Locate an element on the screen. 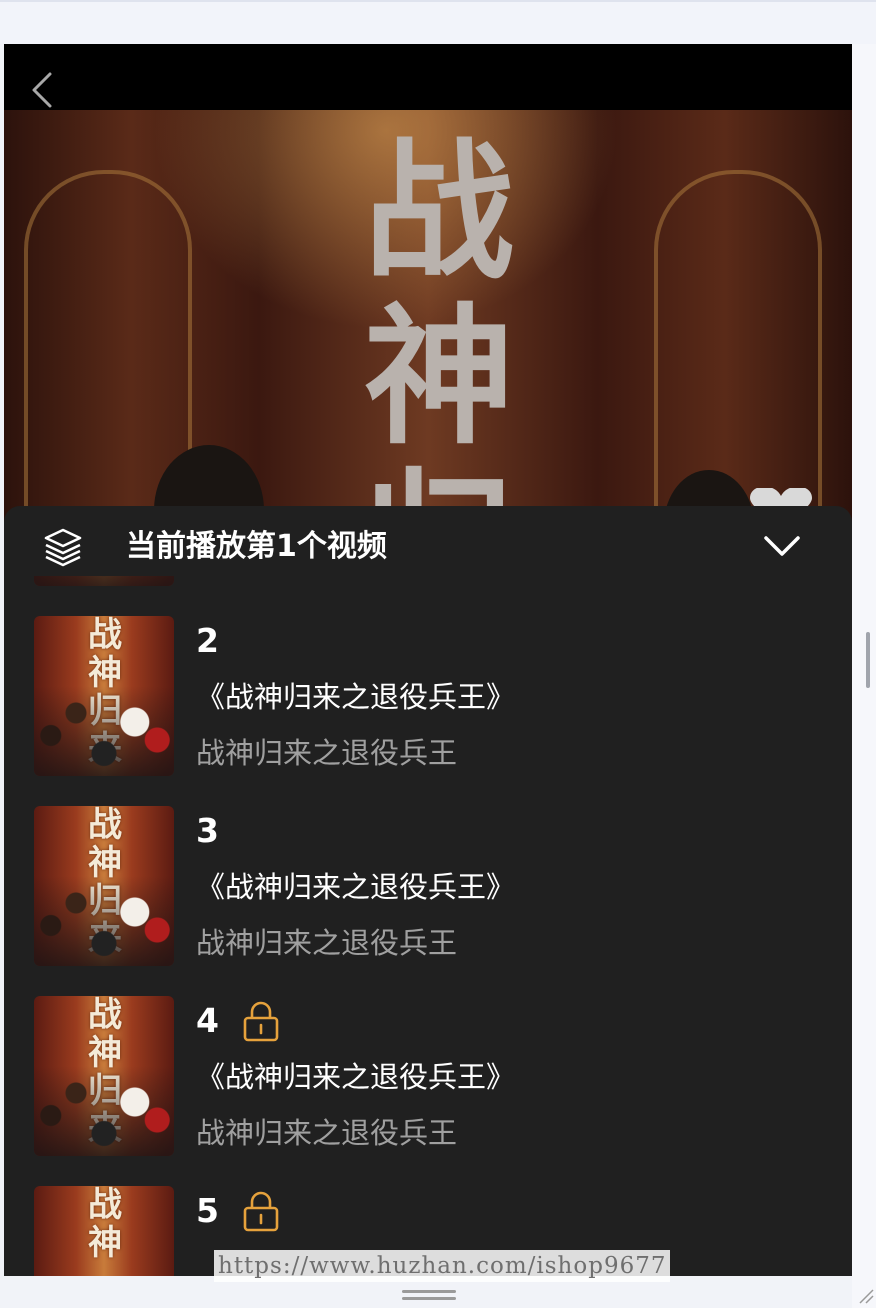 The height and width of the screenshot is (1308, 876). list-item: 战神归来 2 《战神归来之退役兵王》 战神归来之退役兵王 is located at coordinates (429, 696).